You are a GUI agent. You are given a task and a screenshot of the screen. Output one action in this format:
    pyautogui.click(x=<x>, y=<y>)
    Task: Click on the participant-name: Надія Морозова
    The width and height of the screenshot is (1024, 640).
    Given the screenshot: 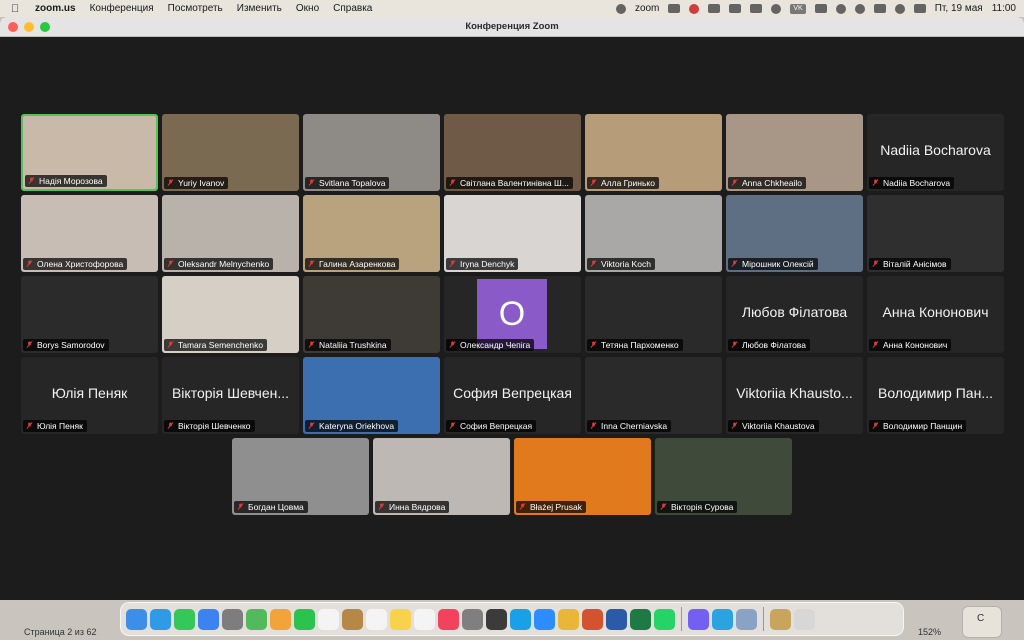 What is the action you would take?
    pyautogui.click(x=71, y=181)
    